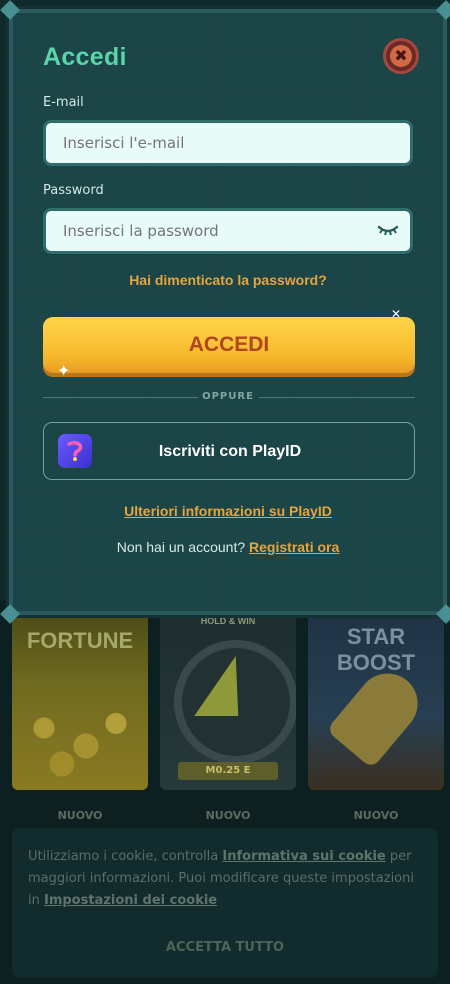 The width and height of the screenshot is (450, 984). What do you see at coordinates (228, 231) in the screenshot?
I see `password-field` at bounding box center [228, 231].